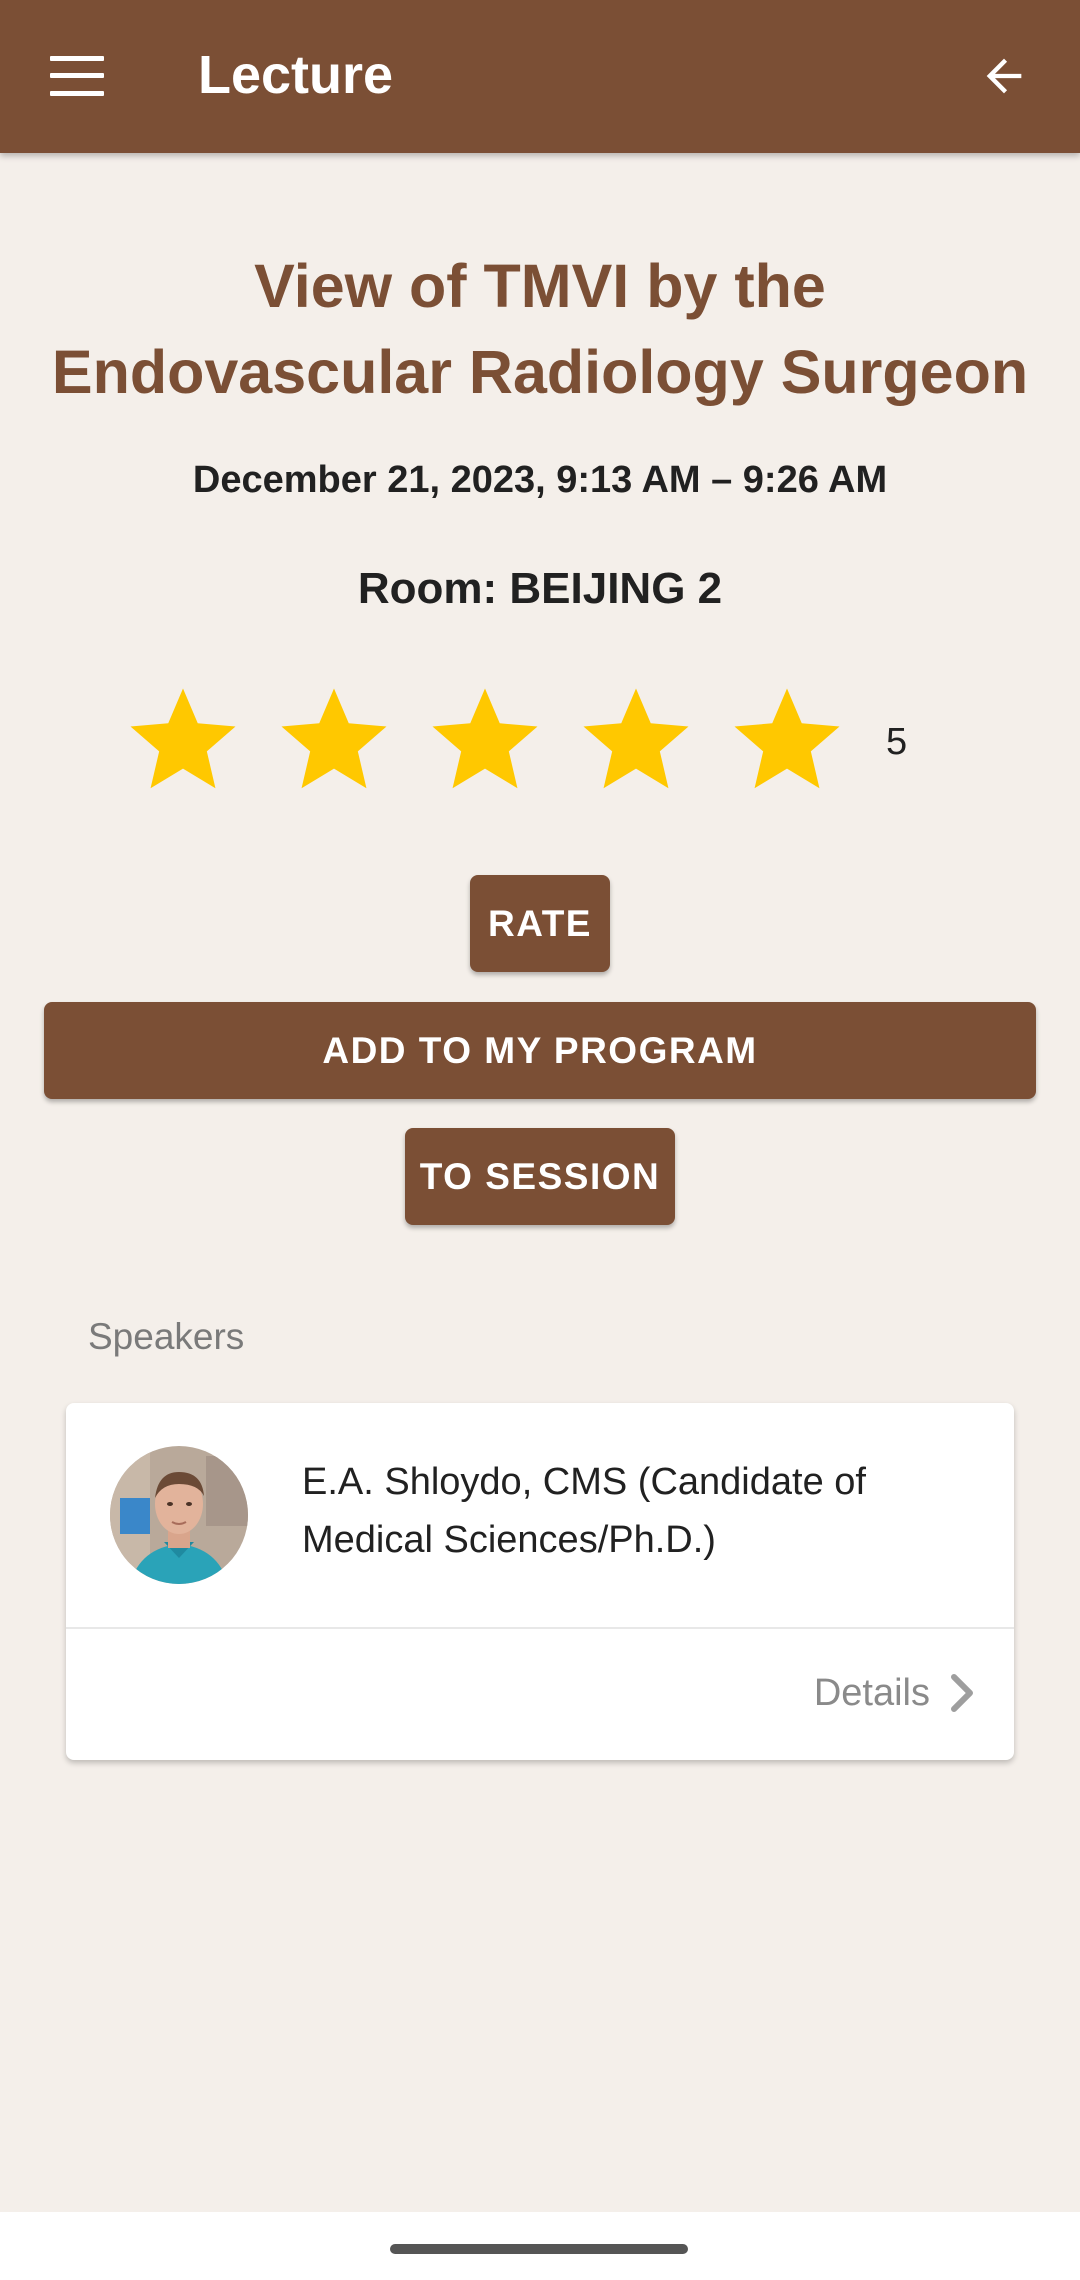  What do you see at coordinates (77, 76) in the screenshot?
I see `hamburger-menu-icon` at bounding box center [77, 76].